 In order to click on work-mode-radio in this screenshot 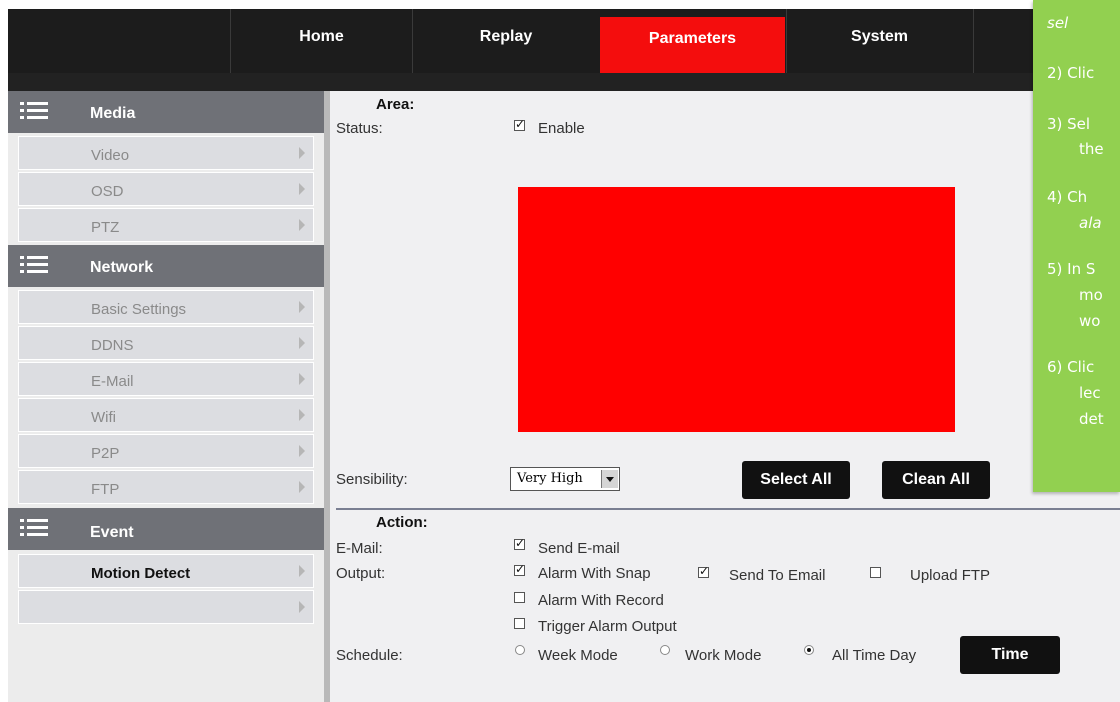, I will do `click(665, 650)`.